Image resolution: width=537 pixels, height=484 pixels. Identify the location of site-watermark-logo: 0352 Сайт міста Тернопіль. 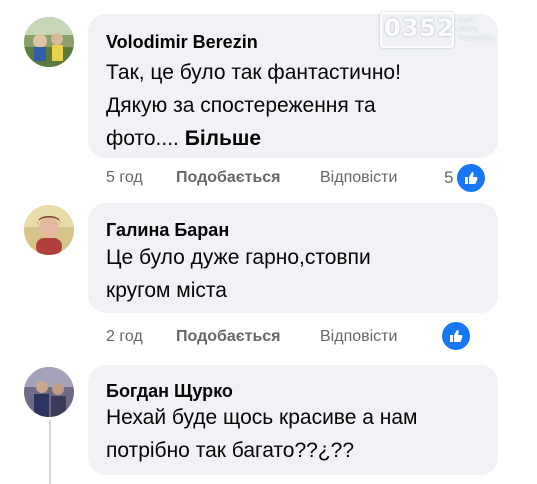
(455, 30).